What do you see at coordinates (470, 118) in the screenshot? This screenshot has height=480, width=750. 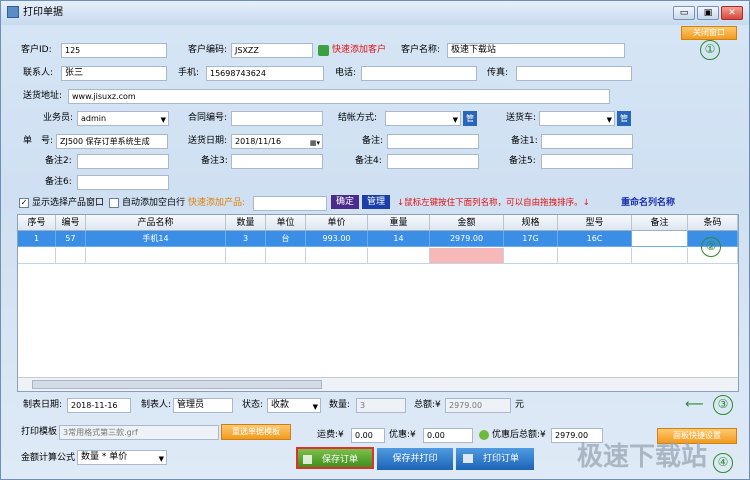 I see `settlement-manage-button: 管` at bounding box center [470, 118].